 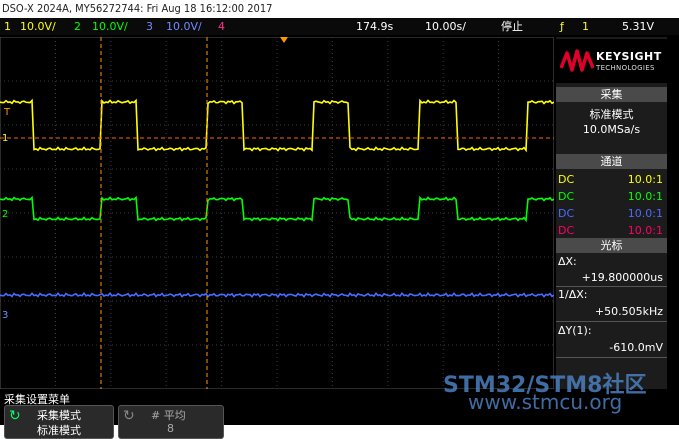 What do you see at coordinates (545, 402) in the screenshot?
I see `watermark-url: www.stmcu.org` at bounding box center [545, 402].